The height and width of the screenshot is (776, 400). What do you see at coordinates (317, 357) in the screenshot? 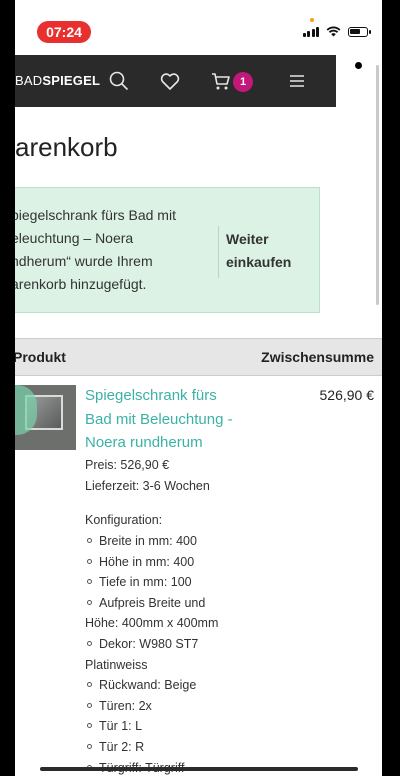
I see `column-subtotal: Zwischensumme` at bounding box center [317, 357].